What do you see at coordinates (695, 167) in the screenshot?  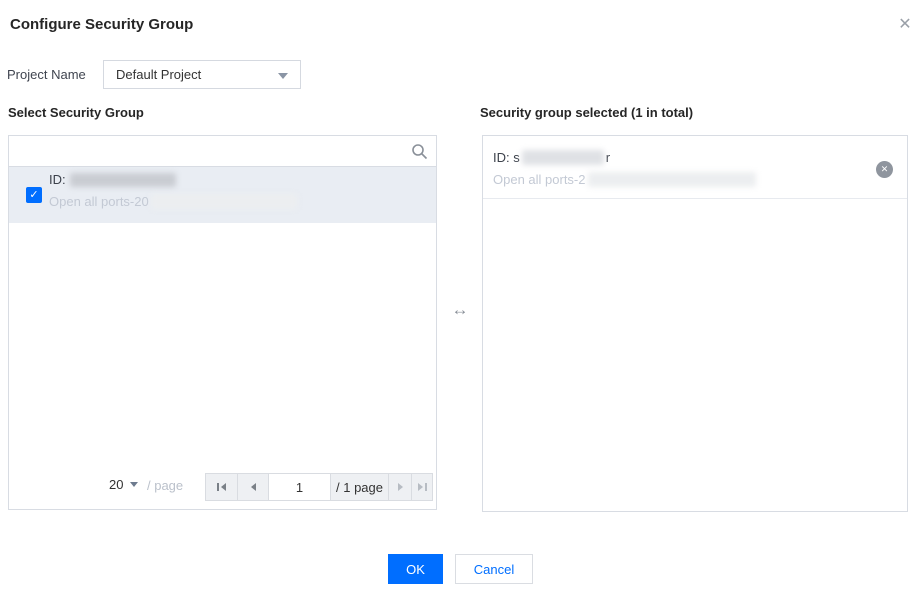 I see `selected-security-group-item: ID: s r Open all ports-2 ✕` at bounding box center [695, 167].